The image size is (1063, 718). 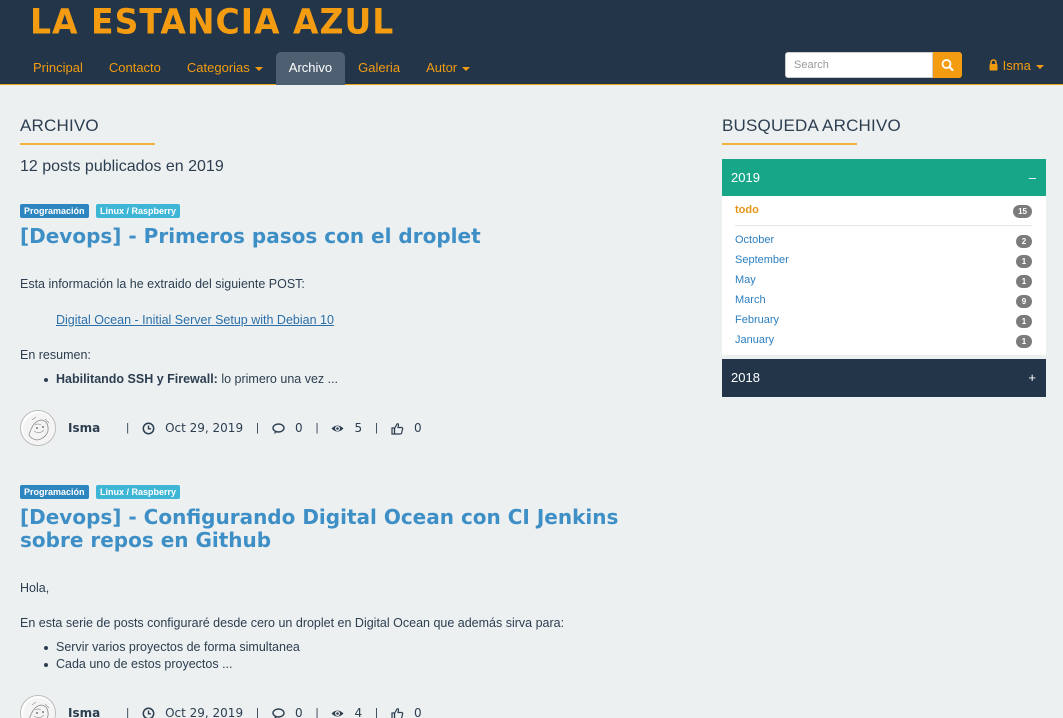 What do you see at coordinates (1022, 211) in the screenshot?
I see `count-badge: 15` at bounding box center [1022, 211].